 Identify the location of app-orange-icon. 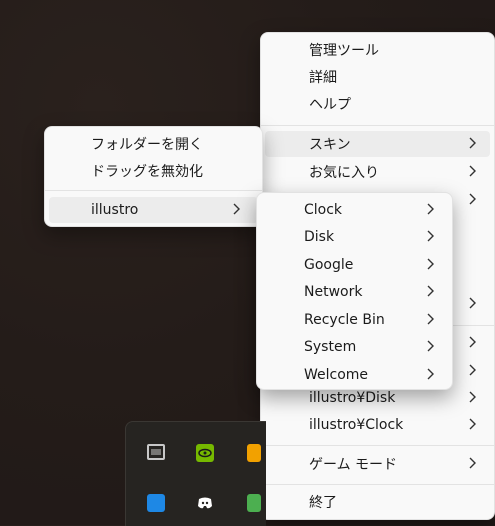
(254, 453).